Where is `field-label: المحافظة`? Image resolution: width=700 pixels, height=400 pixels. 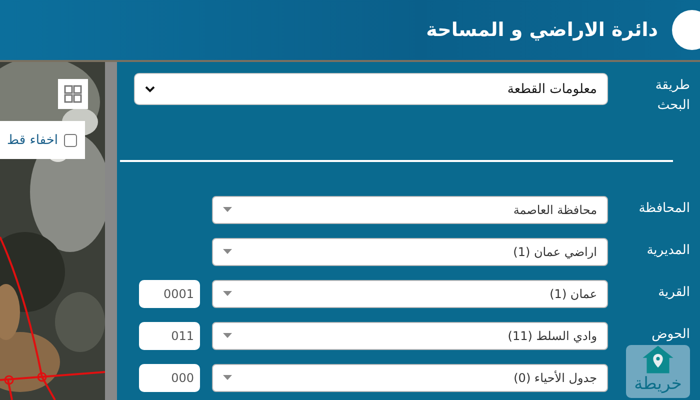 field-label: المحافظة is located at coordinates (664, 209).